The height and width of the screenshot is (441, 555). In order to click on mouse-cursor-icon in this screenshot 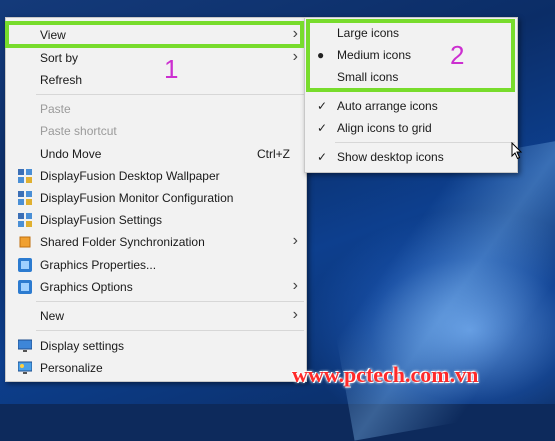, I will do `click(517, 151)`.